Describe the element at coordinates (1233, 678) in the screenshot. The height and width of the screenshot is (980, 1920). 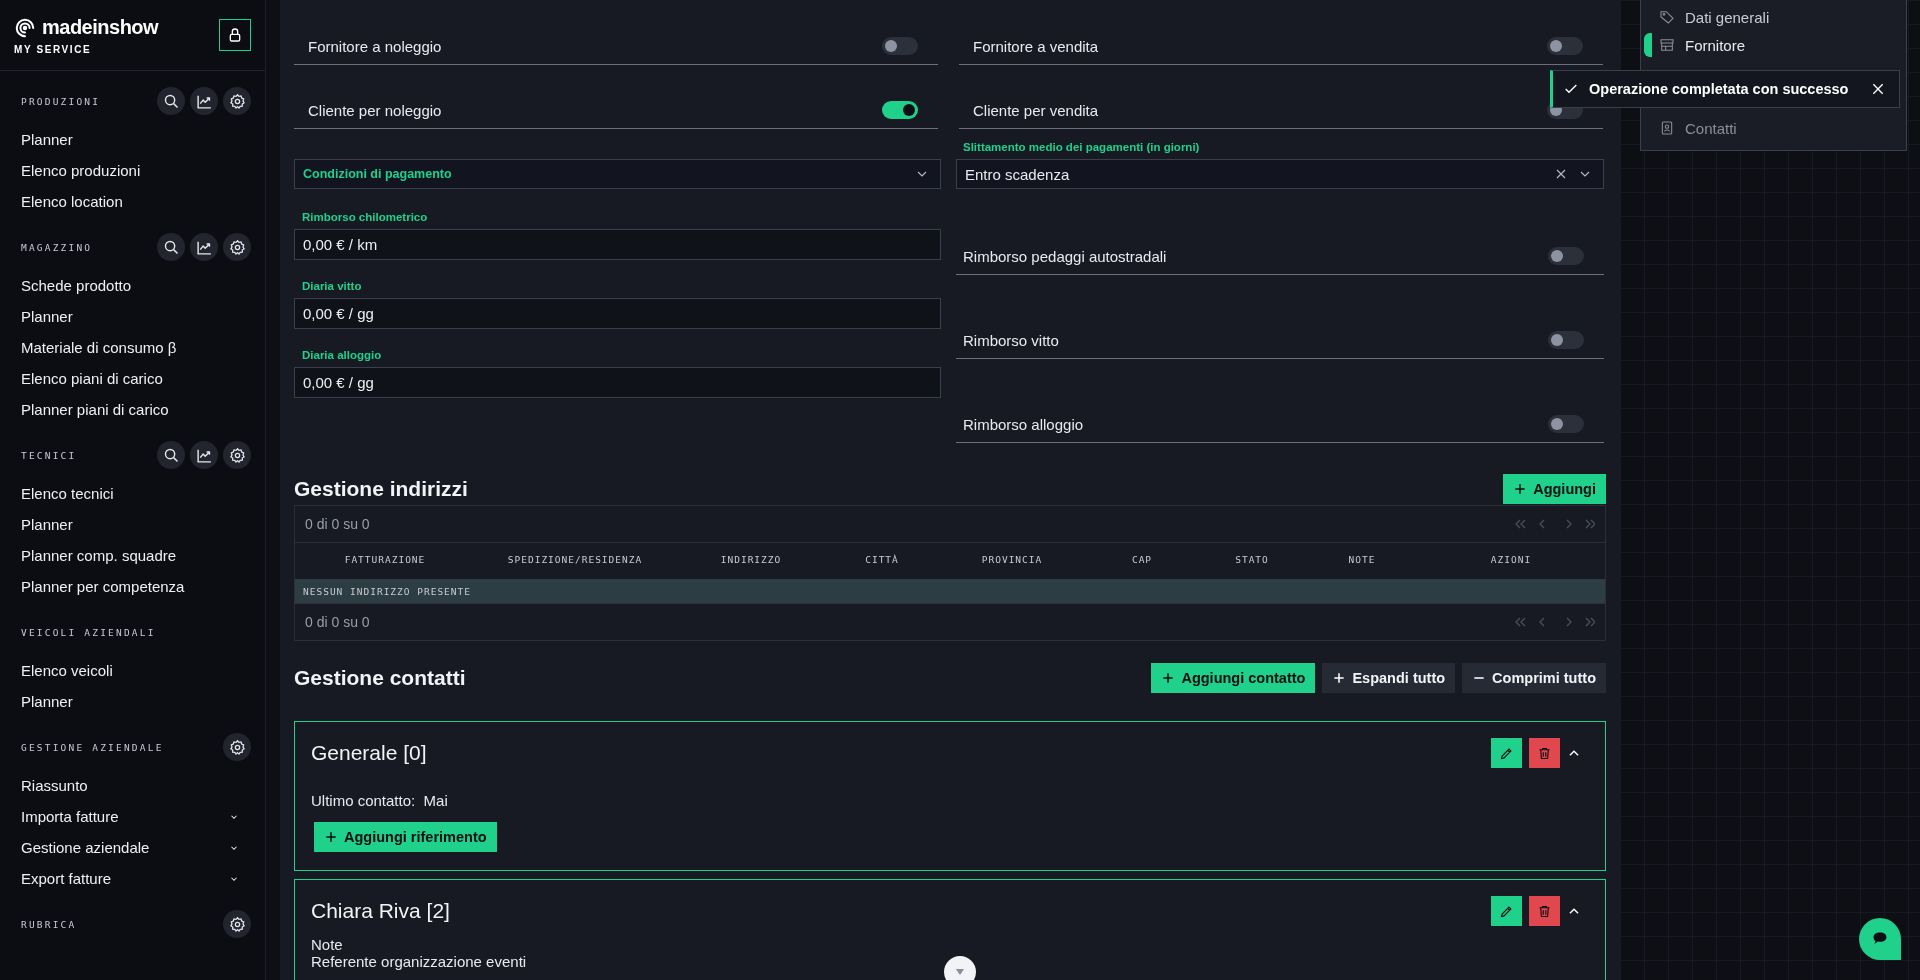
I see `add-button: Aggiungi contatto` at that location.